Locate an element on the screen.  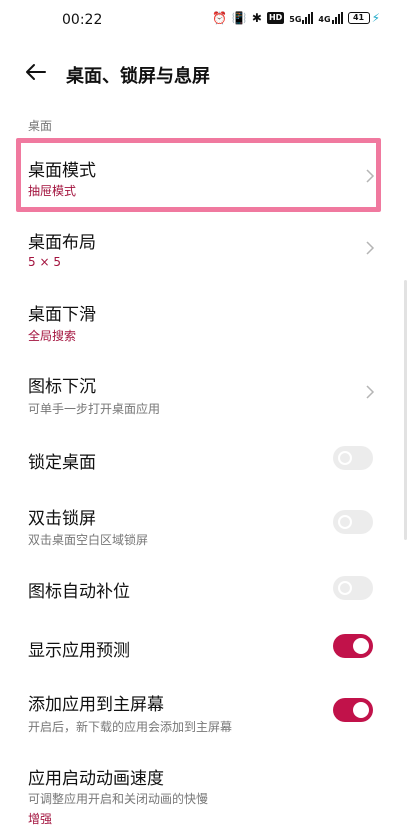
vibrate-icon: 📳 is located at coordinates (239, 18).